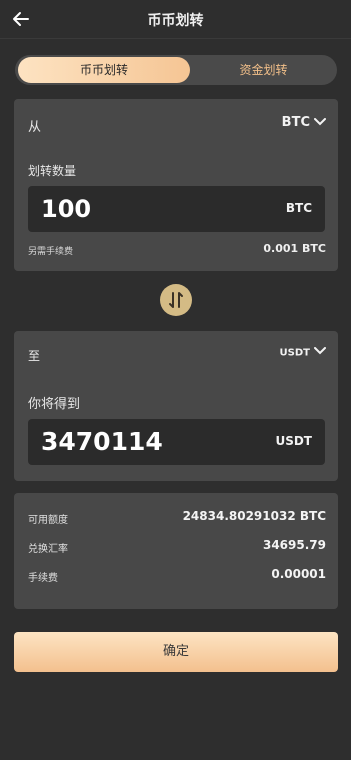  Describe the element at coordinates (176, 442) in the screenshot. I see `receive-amount-box: 3470114 USDT` at that location.